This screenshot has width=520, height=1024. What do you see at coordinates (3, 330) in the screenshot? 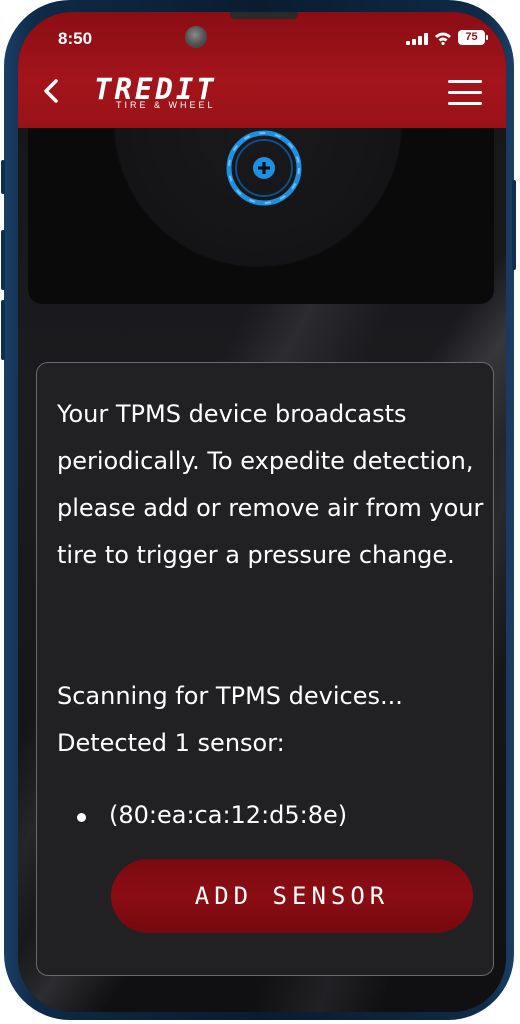
I see `volume-down-button` at bounding box center [3, 330].